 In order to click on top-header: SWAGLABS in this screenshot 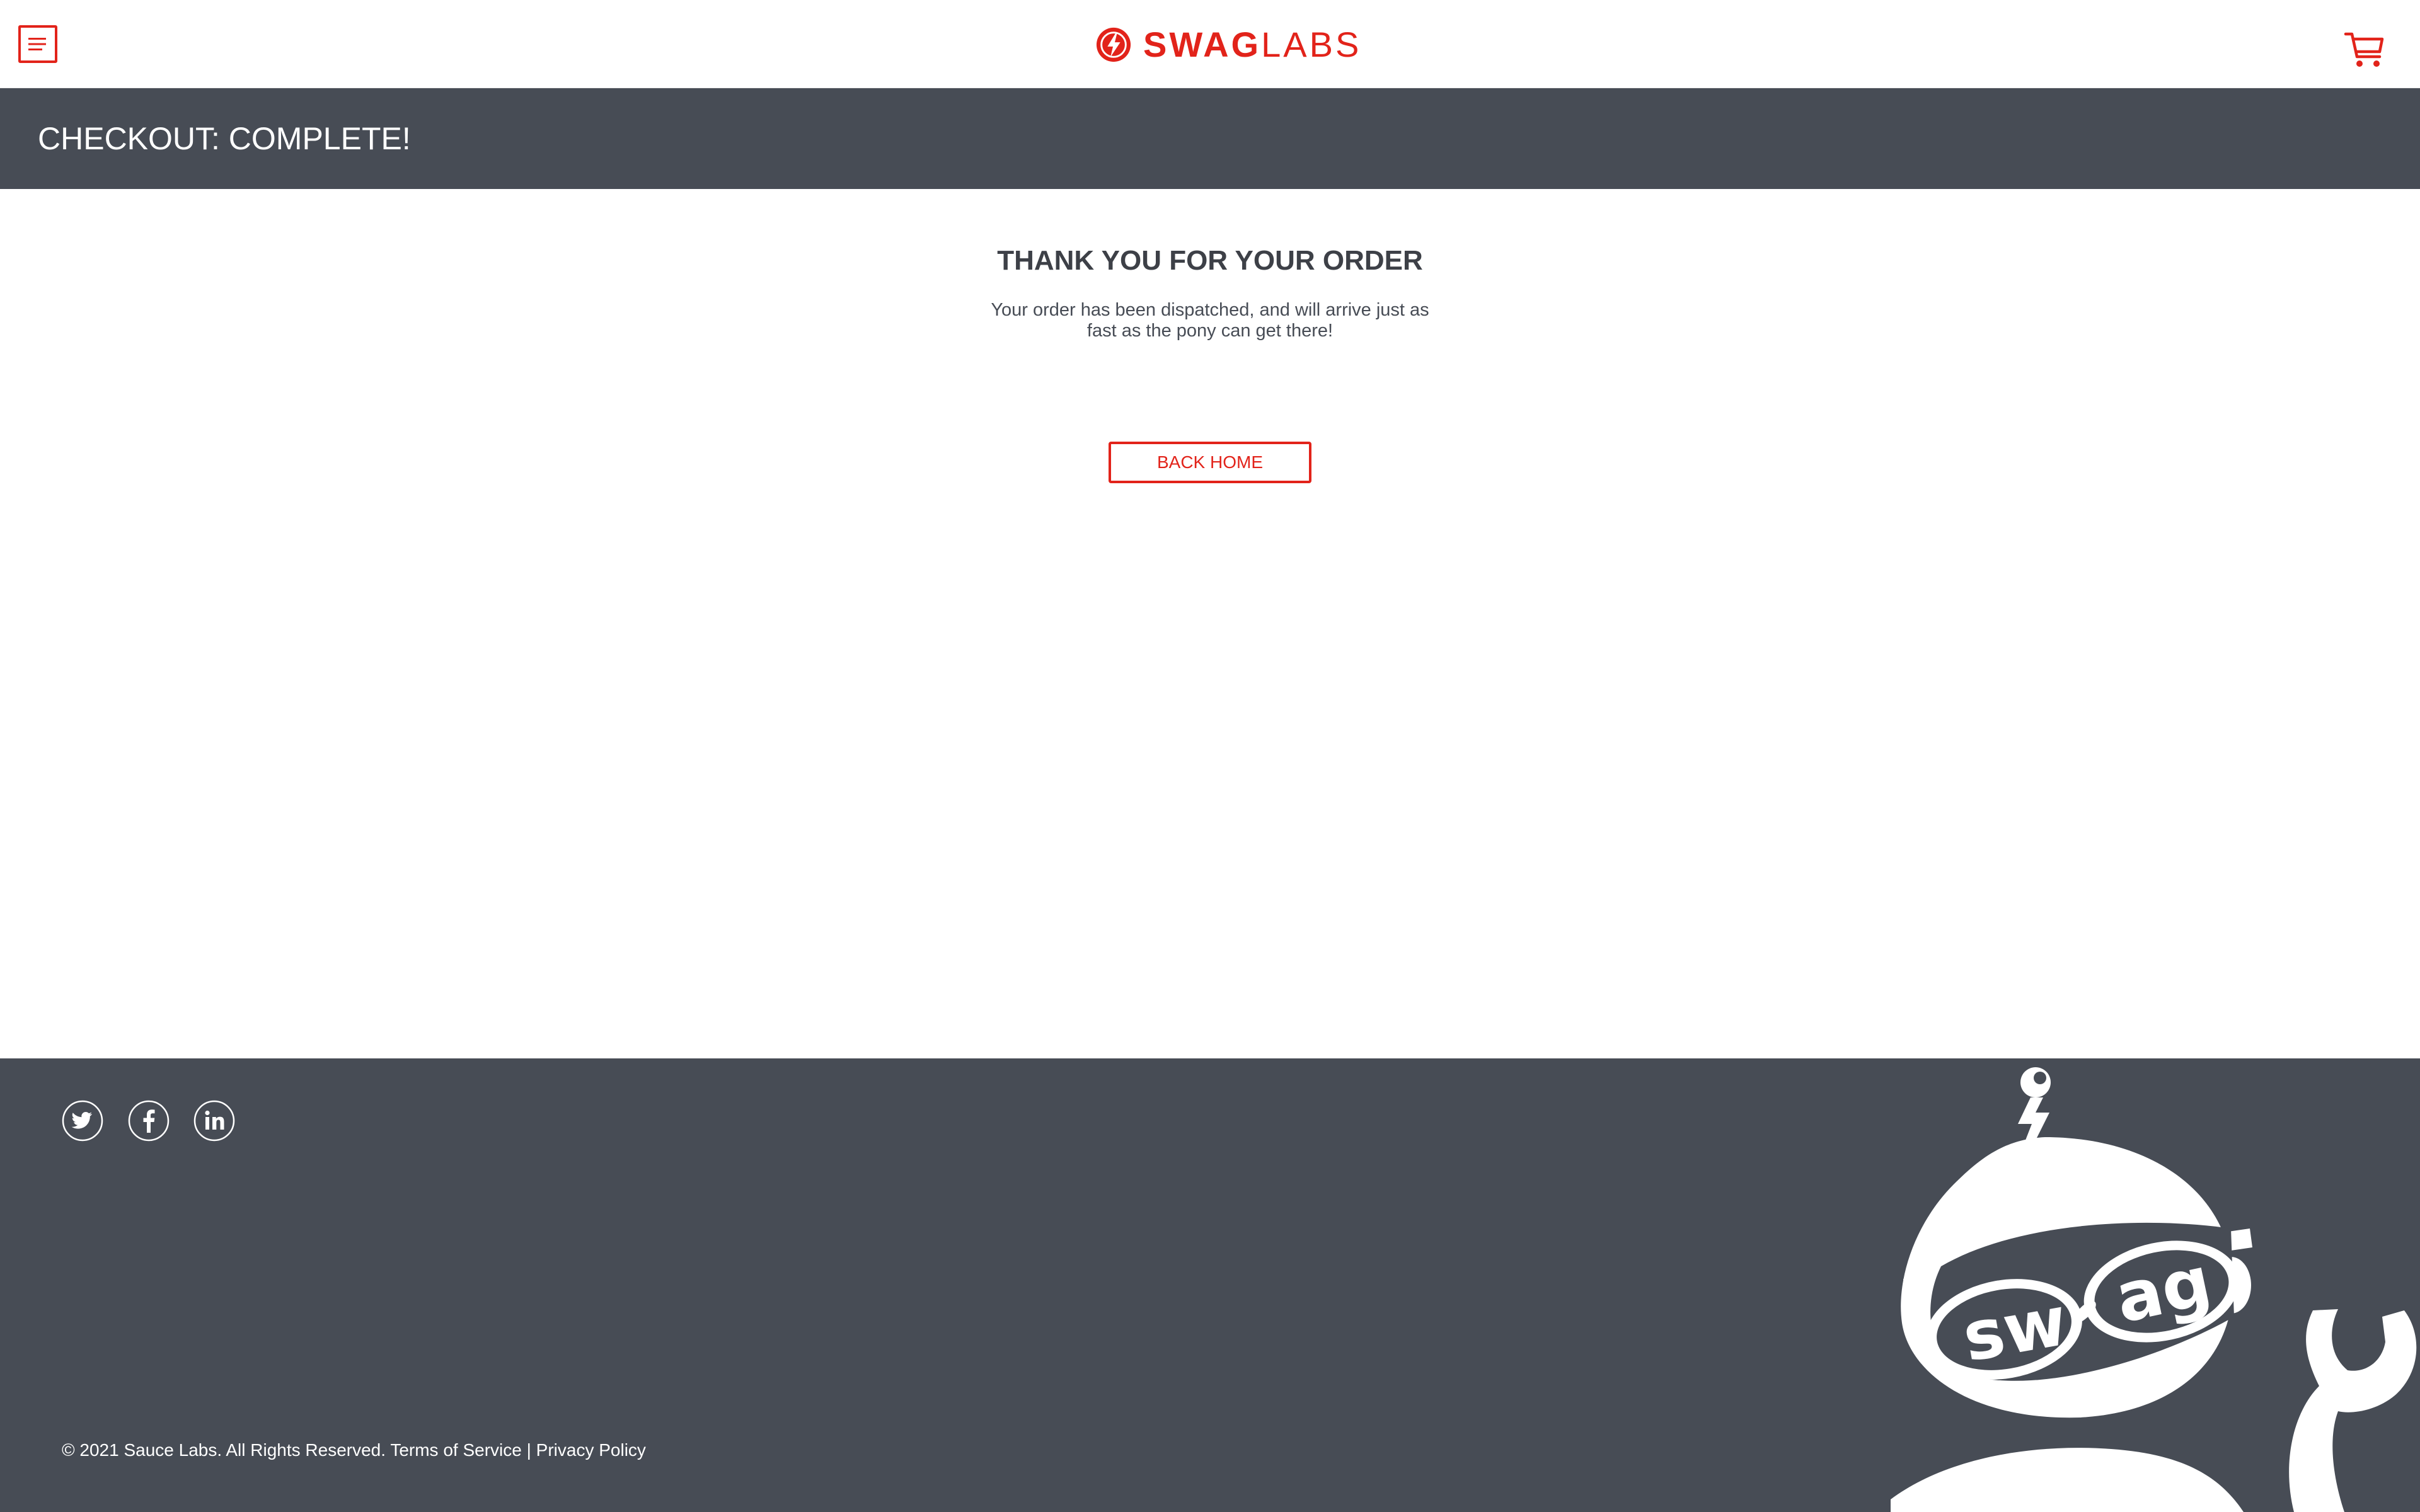, I will do `click(1210, 44)`.